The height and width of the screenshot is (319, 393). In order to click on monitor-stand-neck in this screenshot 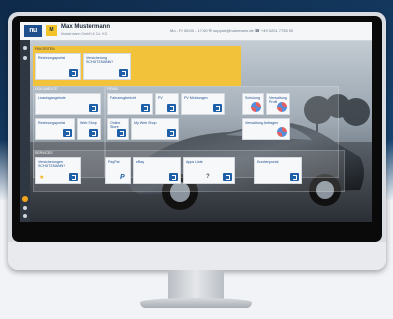, I will do `click(196, 285)`.